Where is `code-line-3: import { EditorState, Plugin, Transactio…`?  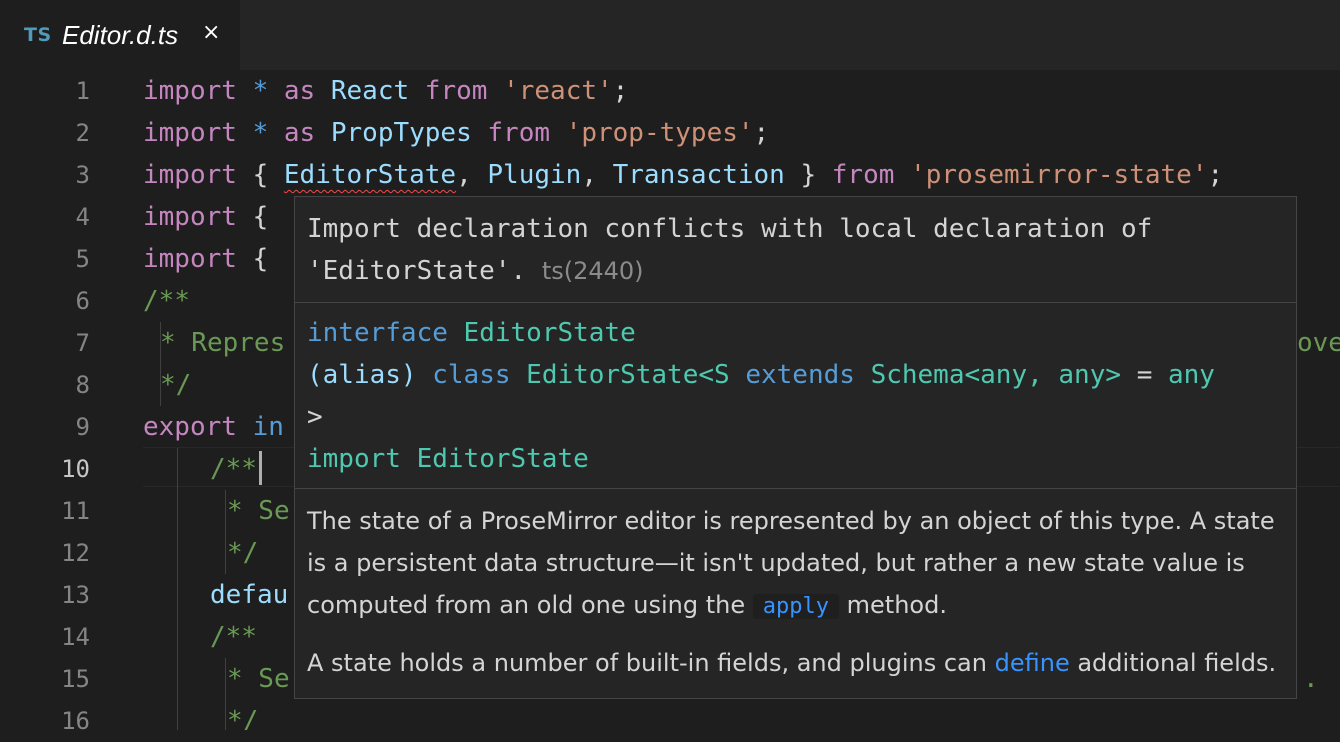 code-line-3: import { EditorState, Plugin, Transactio… is located at coordinates (683, 175).